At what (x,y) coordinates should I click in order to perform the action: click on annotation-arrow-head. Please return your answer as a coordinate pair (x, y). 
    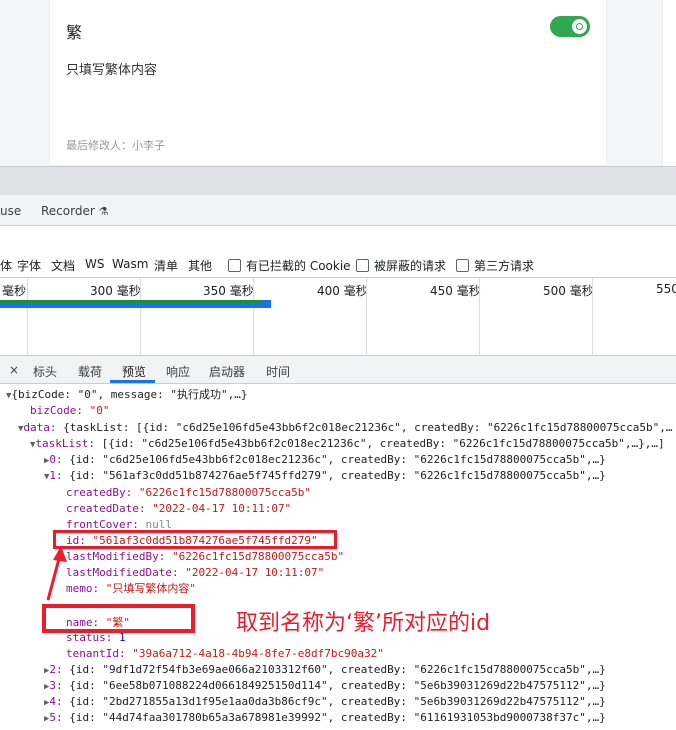
    Looking at the image, I should click on (60, 554).